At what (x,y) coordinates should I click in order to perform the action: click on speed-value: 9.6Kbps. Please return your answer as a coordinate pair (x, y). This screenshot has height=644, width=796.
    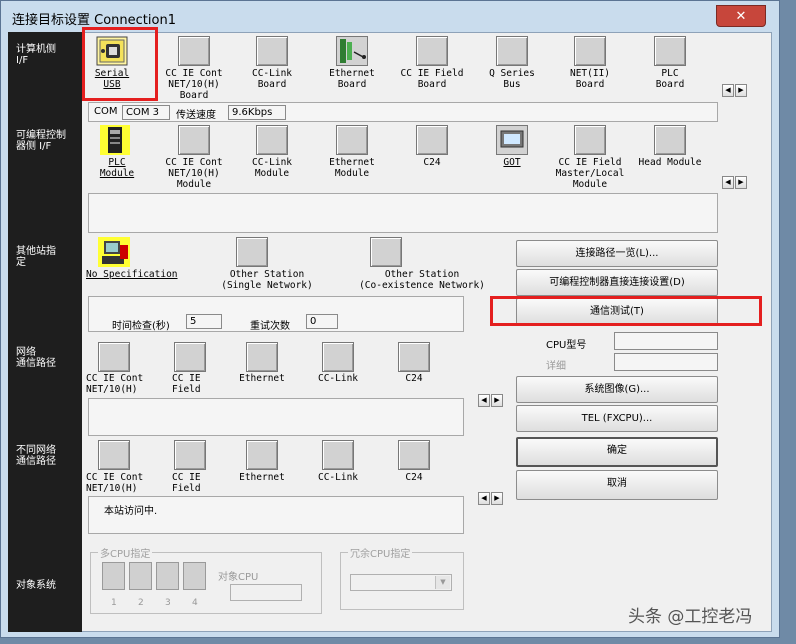
    Looking at the image, I should click on (257, 112).